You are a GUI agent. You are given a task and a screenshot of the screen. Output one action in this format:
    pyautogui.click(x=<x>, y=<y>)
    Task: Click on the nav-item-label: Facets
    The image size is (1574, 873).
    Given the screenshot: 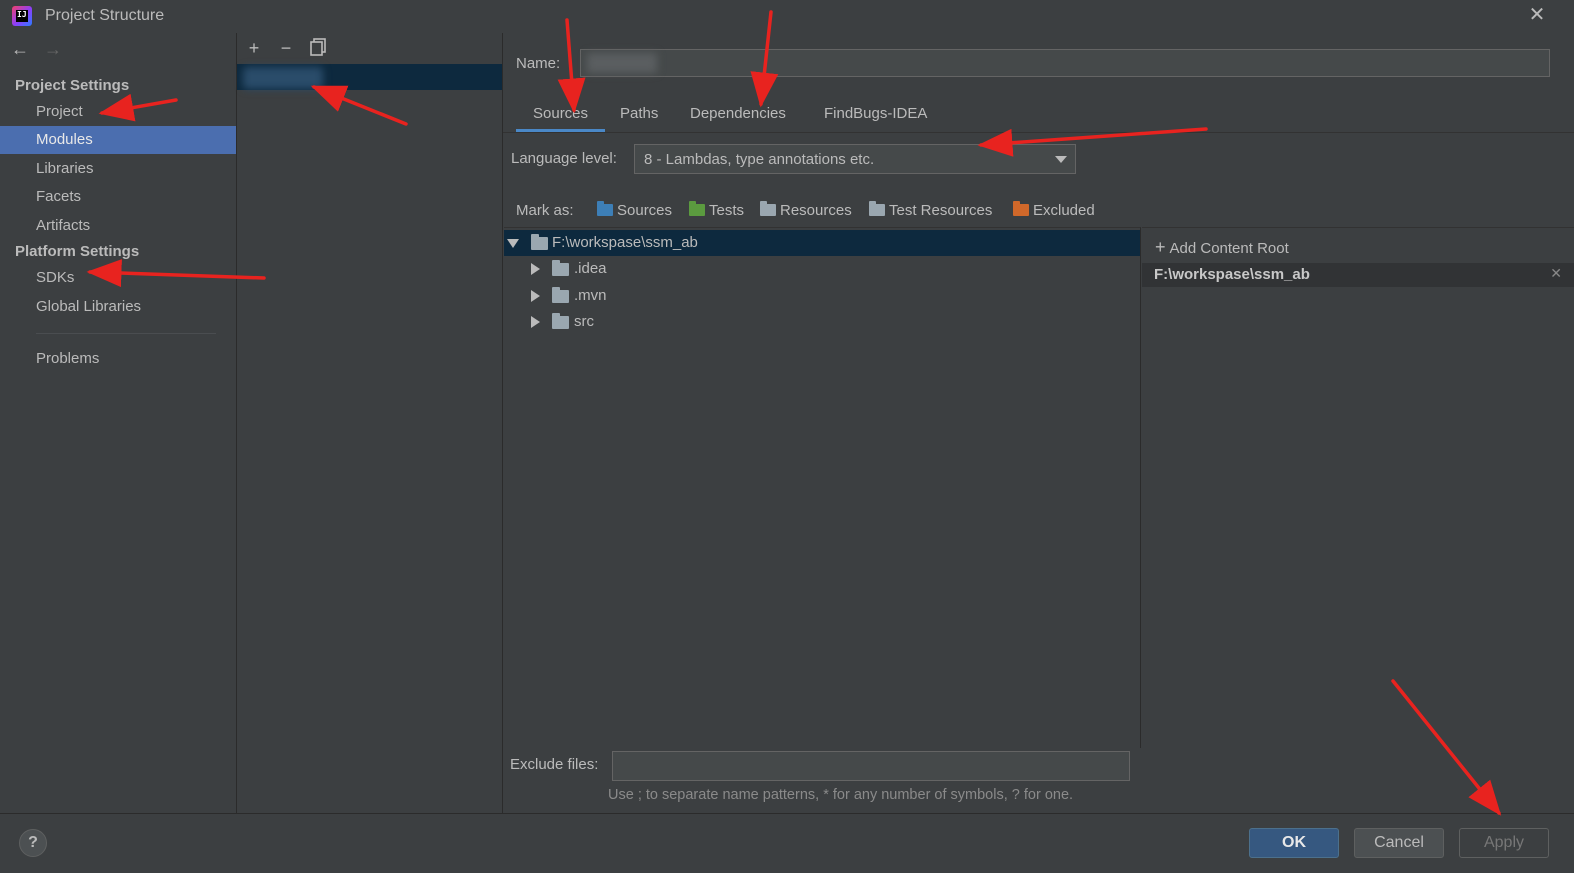 What is the action you would take?
    pyautogui.click(x=59, y=196)
    